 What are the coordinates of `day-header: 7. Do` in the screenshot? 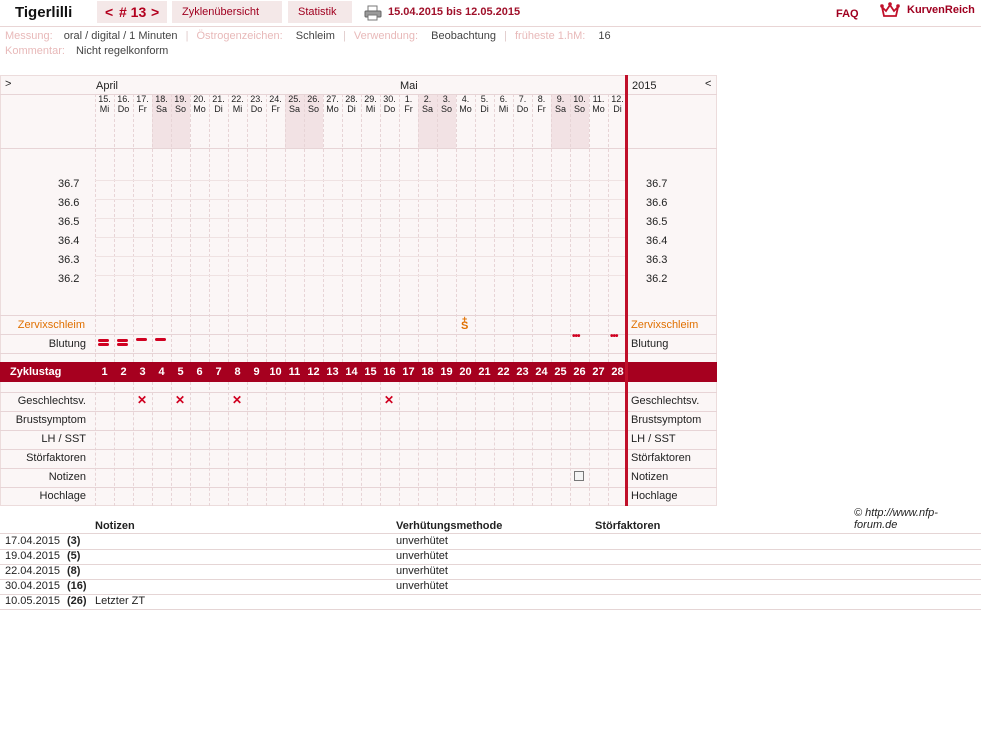 It's located at (522, 121).